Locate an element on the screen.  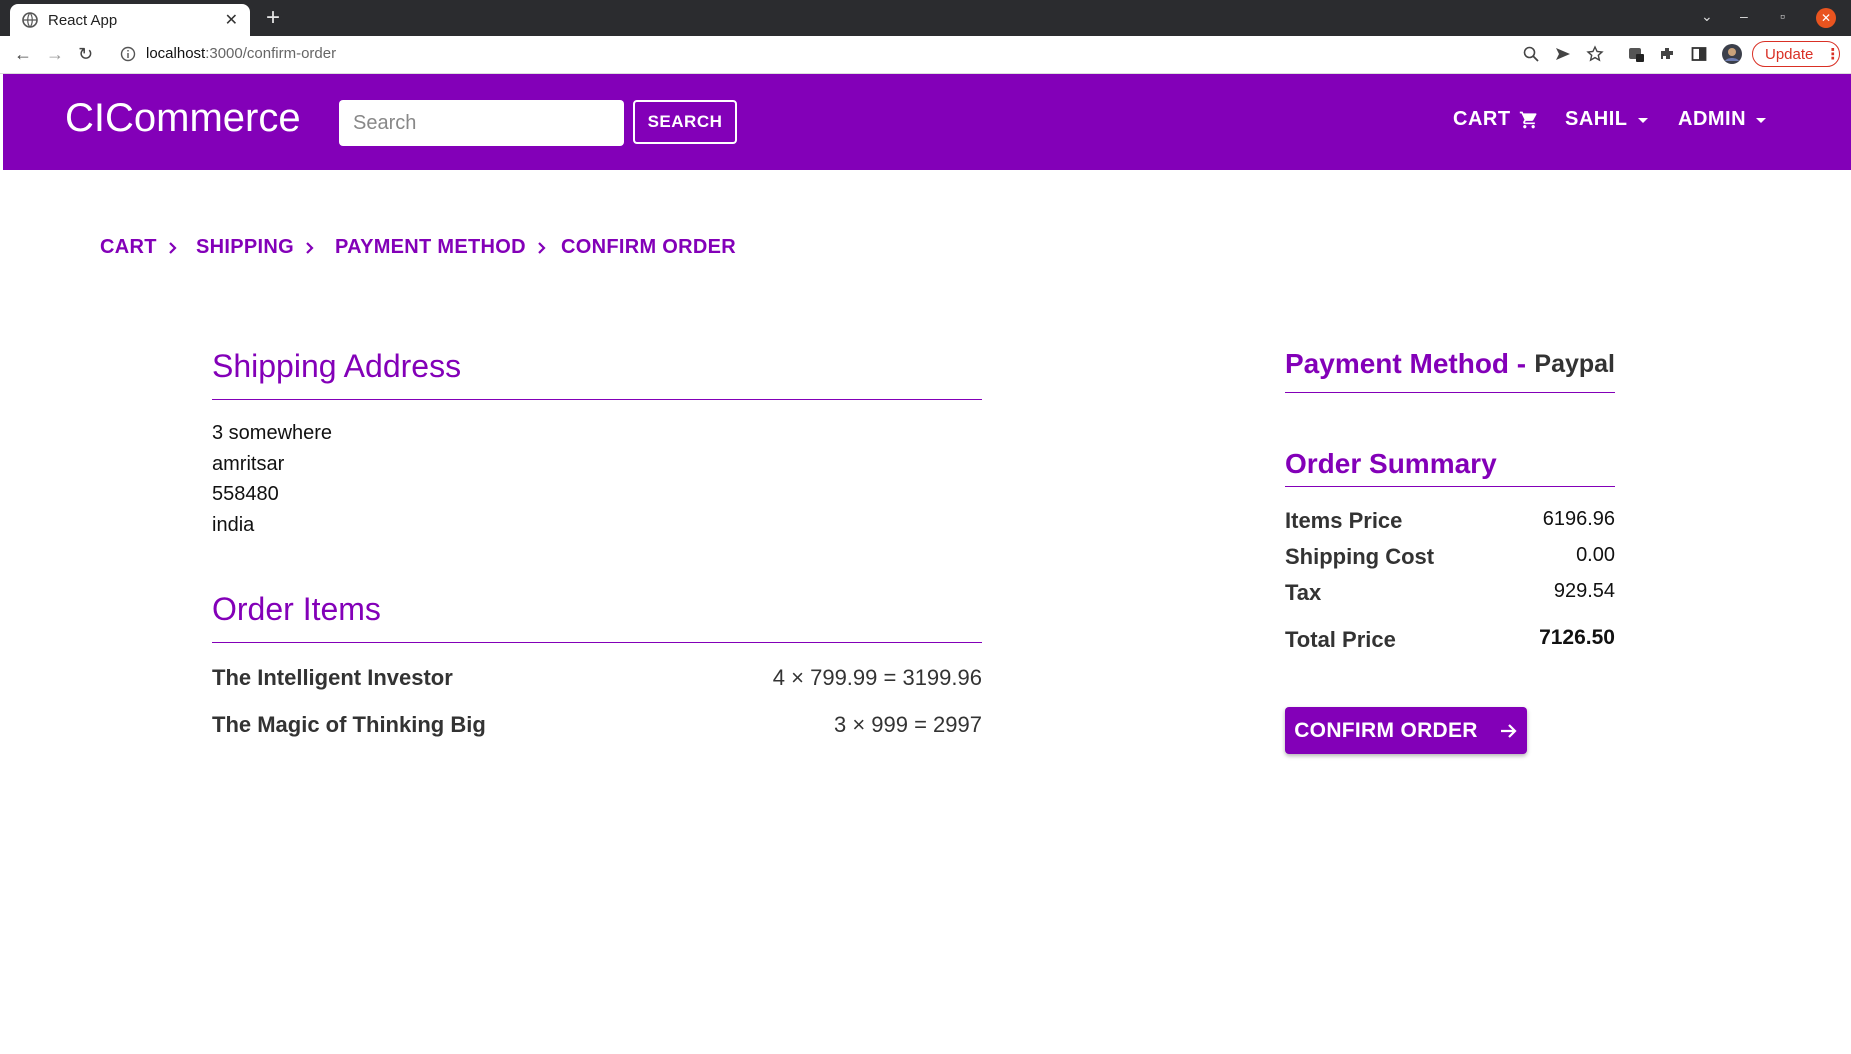
items-price-value: 6196.96 is located at coordinates (1578, 519).